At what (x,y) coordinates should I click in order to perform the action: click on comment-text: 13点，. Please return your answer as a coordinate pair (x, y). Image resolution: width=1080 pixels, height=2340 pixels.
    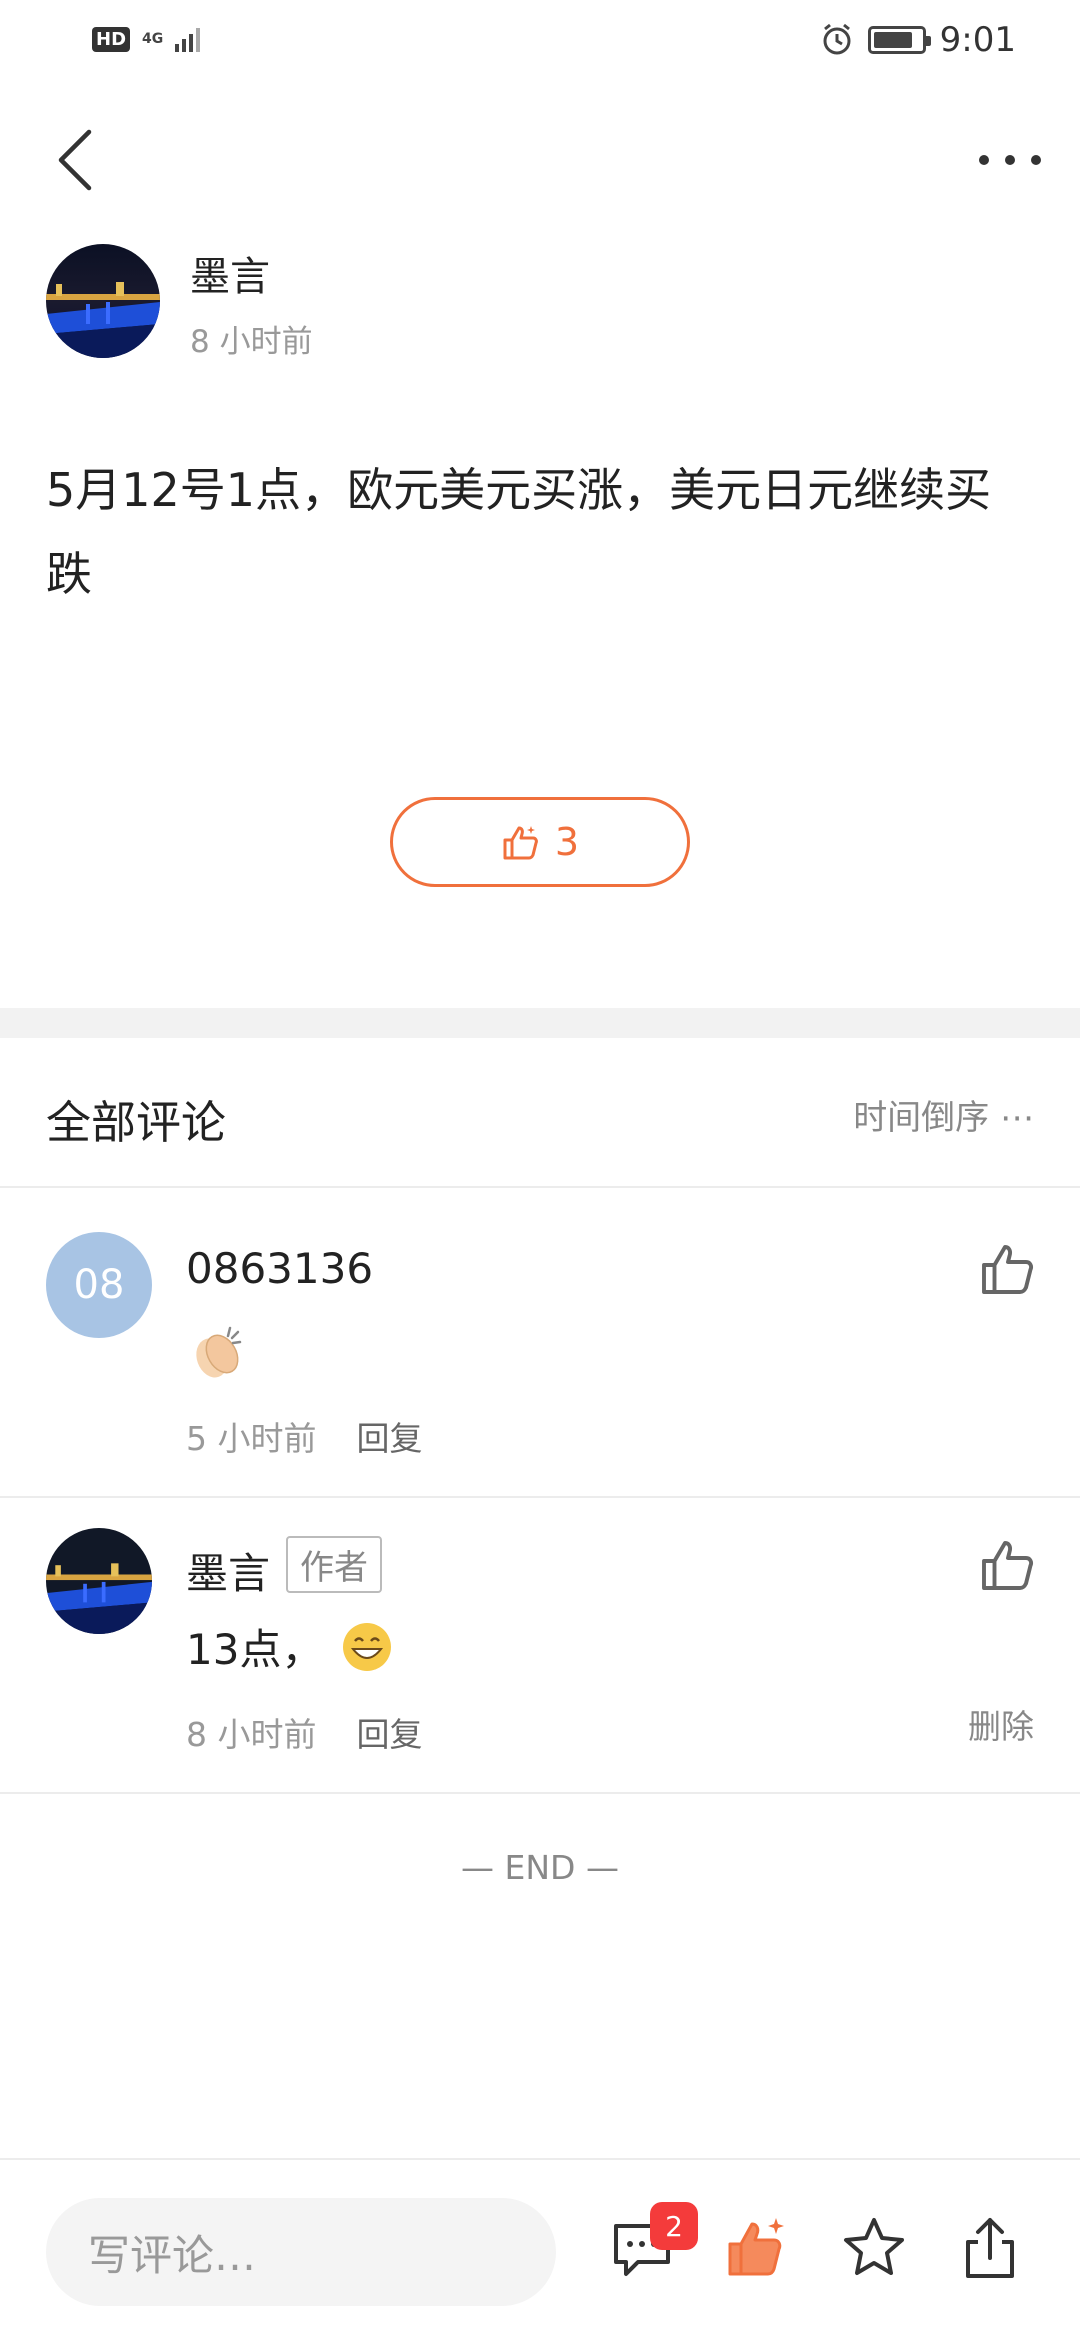
    Looking at the image, I should click on (255, 1649).